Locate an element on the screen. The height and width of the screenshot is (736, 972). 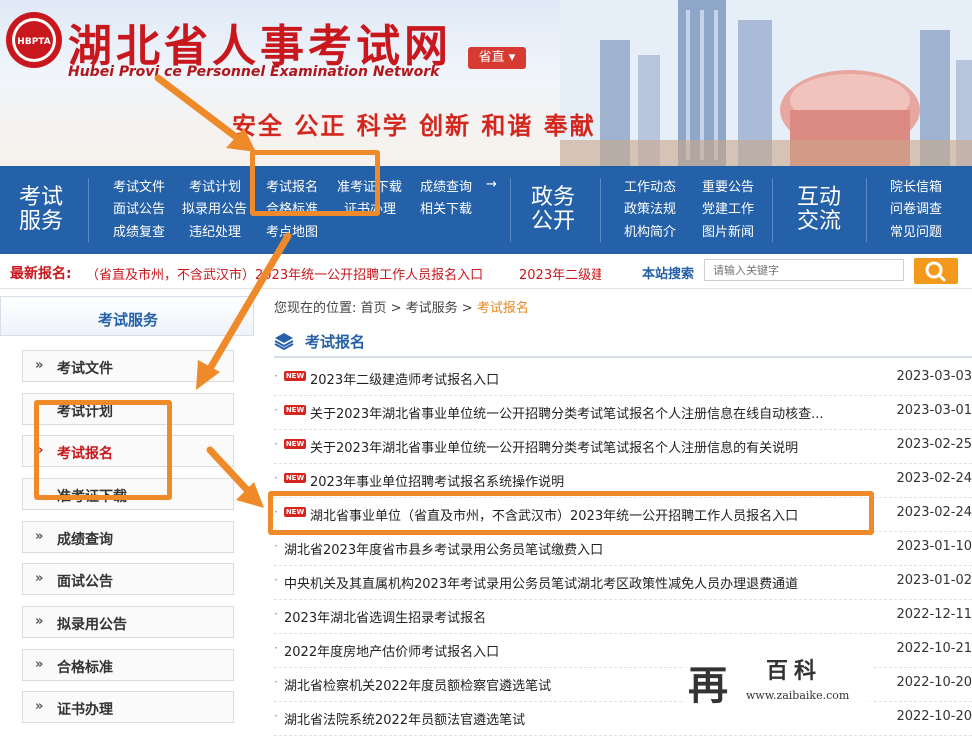
list-item-title: 关于2023年湖北省事业单位统一公开招聘分类考试笔试报名个人注册信息的有关说明 is located at coordinates (554, 446).